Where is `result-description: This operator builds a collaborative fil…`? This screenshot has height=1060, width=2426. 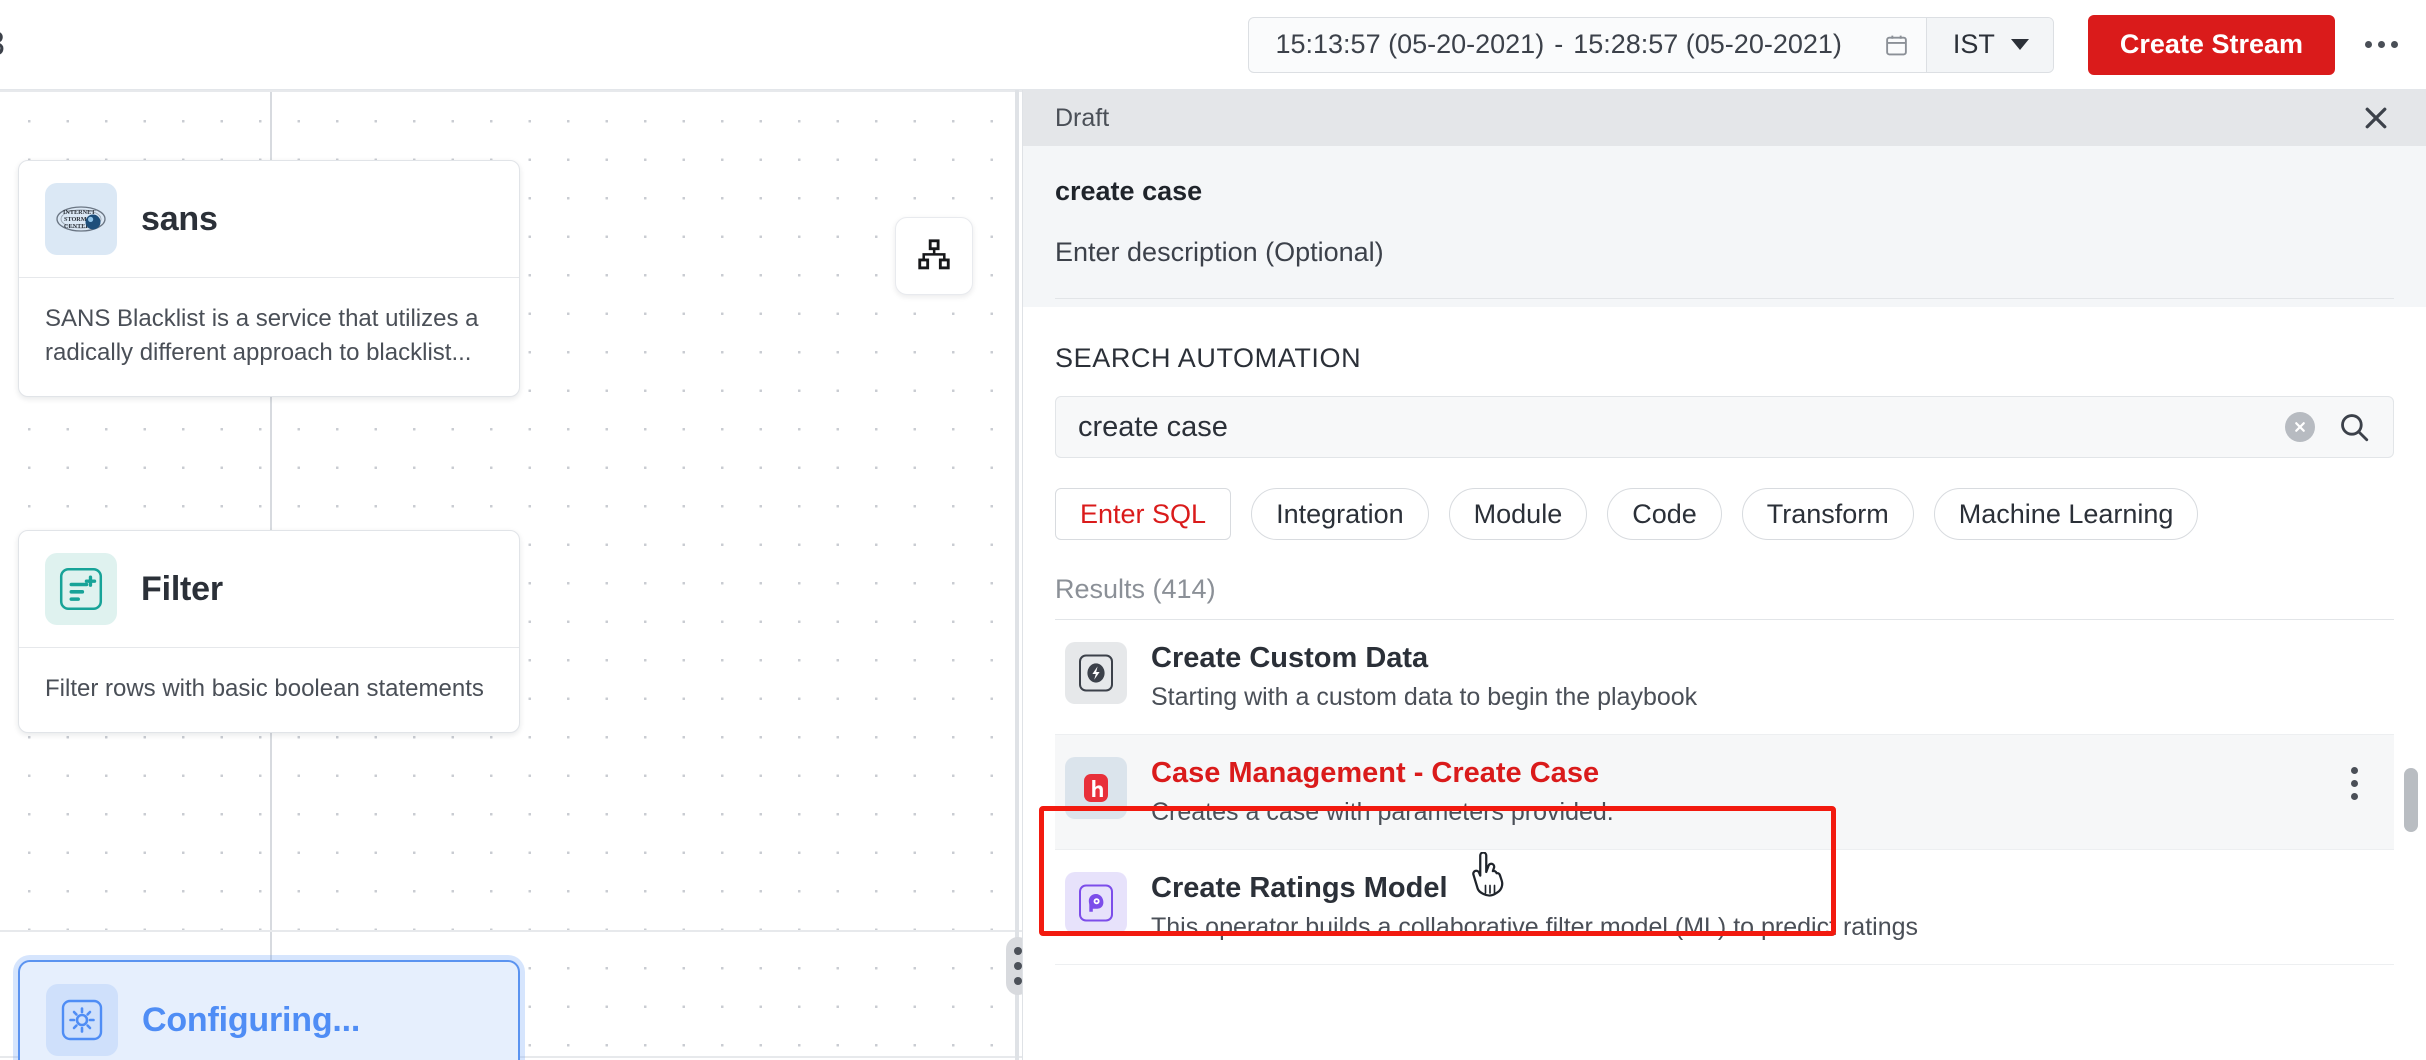
result-description: This operator builds a collaborative fil… is located at coordinates (1535, 927).